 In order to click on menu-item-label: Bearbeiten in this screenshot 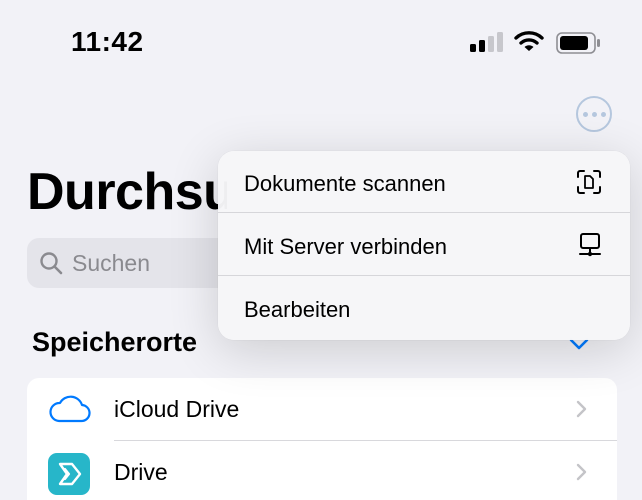, I will do `click(297, 309)`.